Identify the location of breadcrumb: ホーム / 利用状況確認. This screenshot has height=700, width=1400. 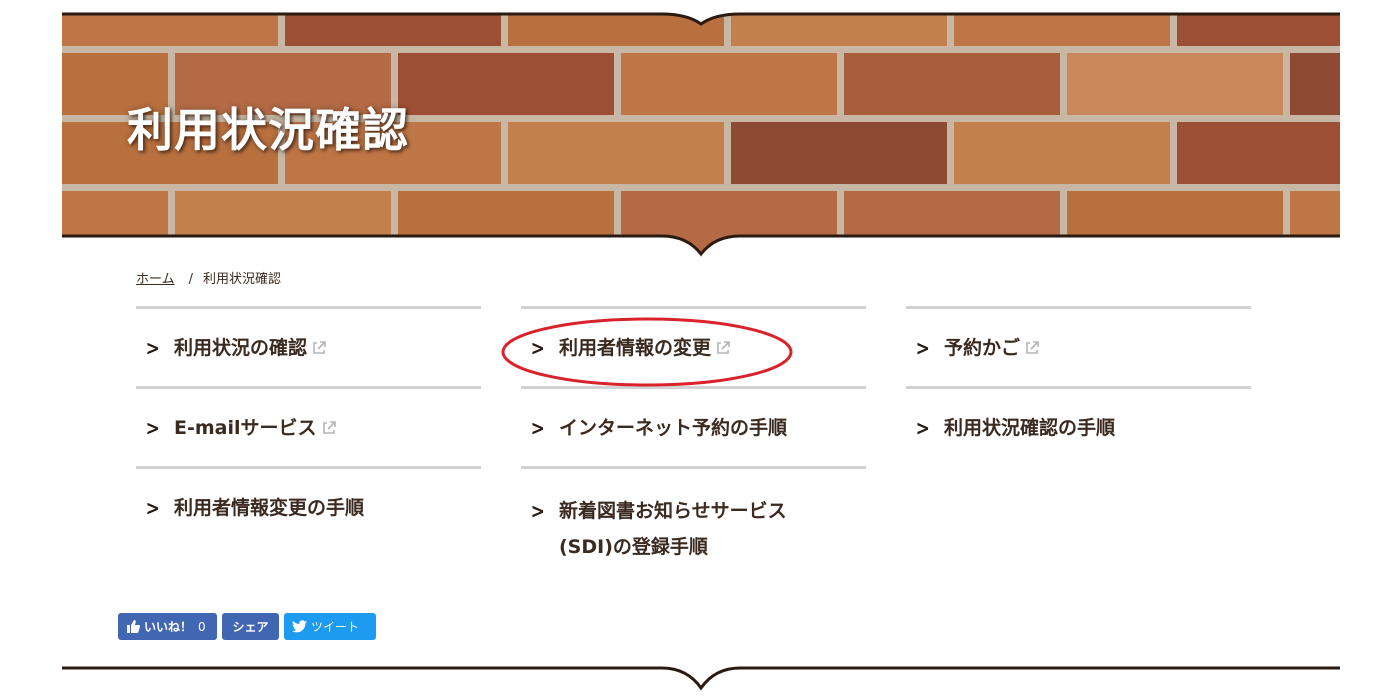
(208, 277).